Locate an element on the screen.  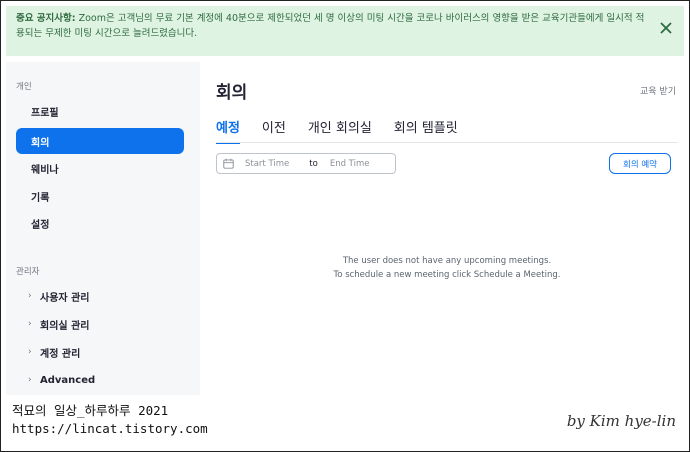
calendar-icon is located at coordinates (230, 164).